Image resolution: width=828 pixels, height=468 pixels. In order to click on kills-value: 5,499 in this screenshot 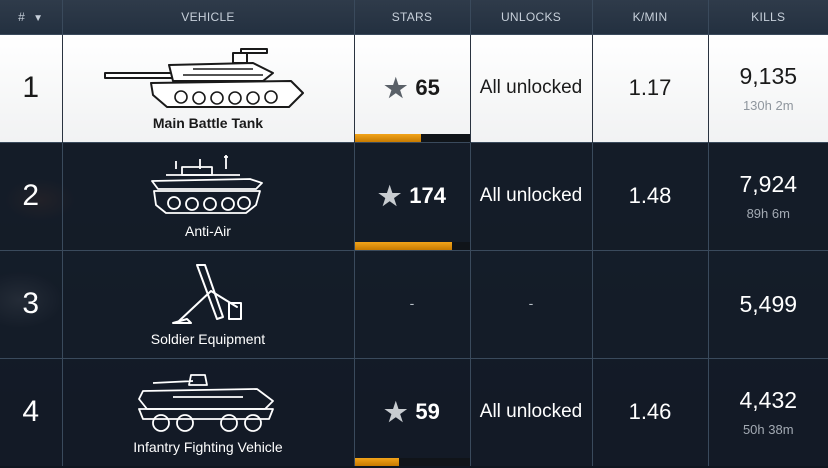, I will do `click(768, 303)`.